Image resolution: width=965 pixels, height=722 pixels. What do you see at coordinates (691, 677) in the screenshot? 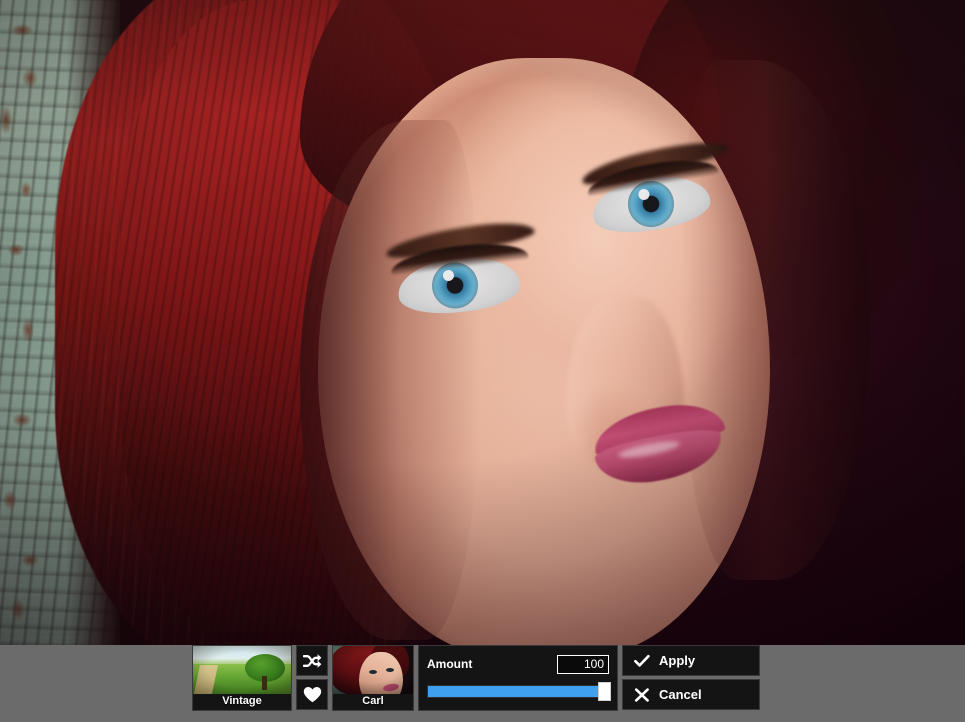
I see `action-button-column: Apply Cancel` at bounding box center [691, 677].